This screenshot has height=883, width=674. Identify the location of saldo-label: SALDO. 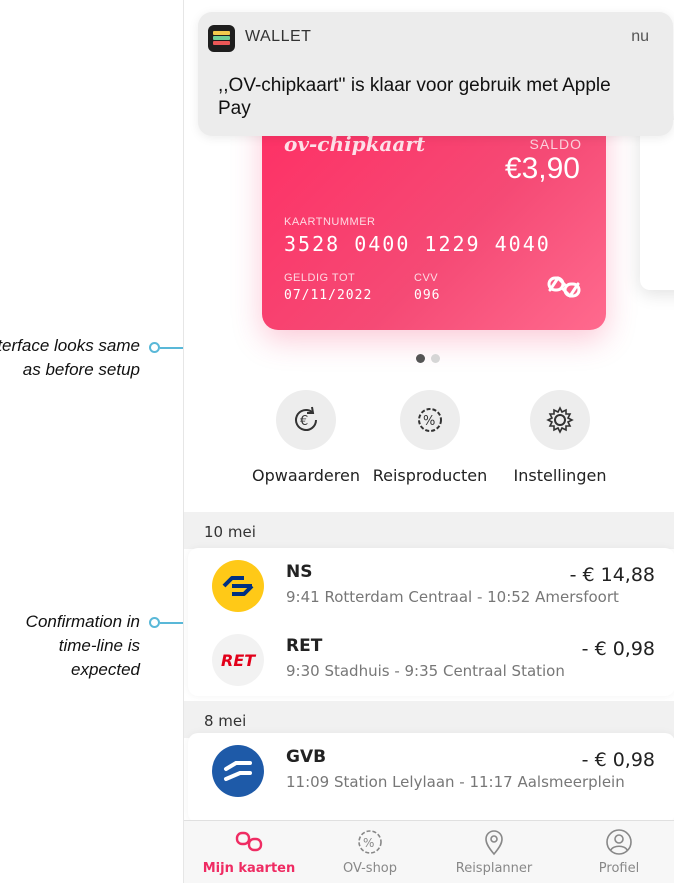
(555, 144).